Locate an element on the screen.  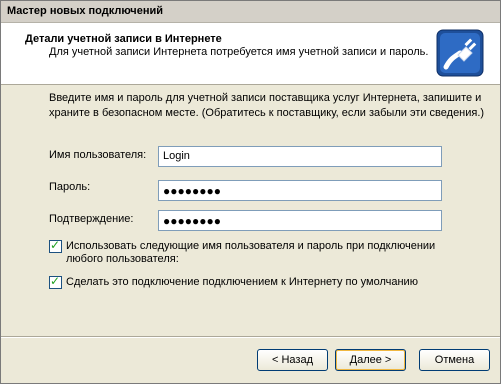
password-label: Пароль: is located at coordinates (70, 187).